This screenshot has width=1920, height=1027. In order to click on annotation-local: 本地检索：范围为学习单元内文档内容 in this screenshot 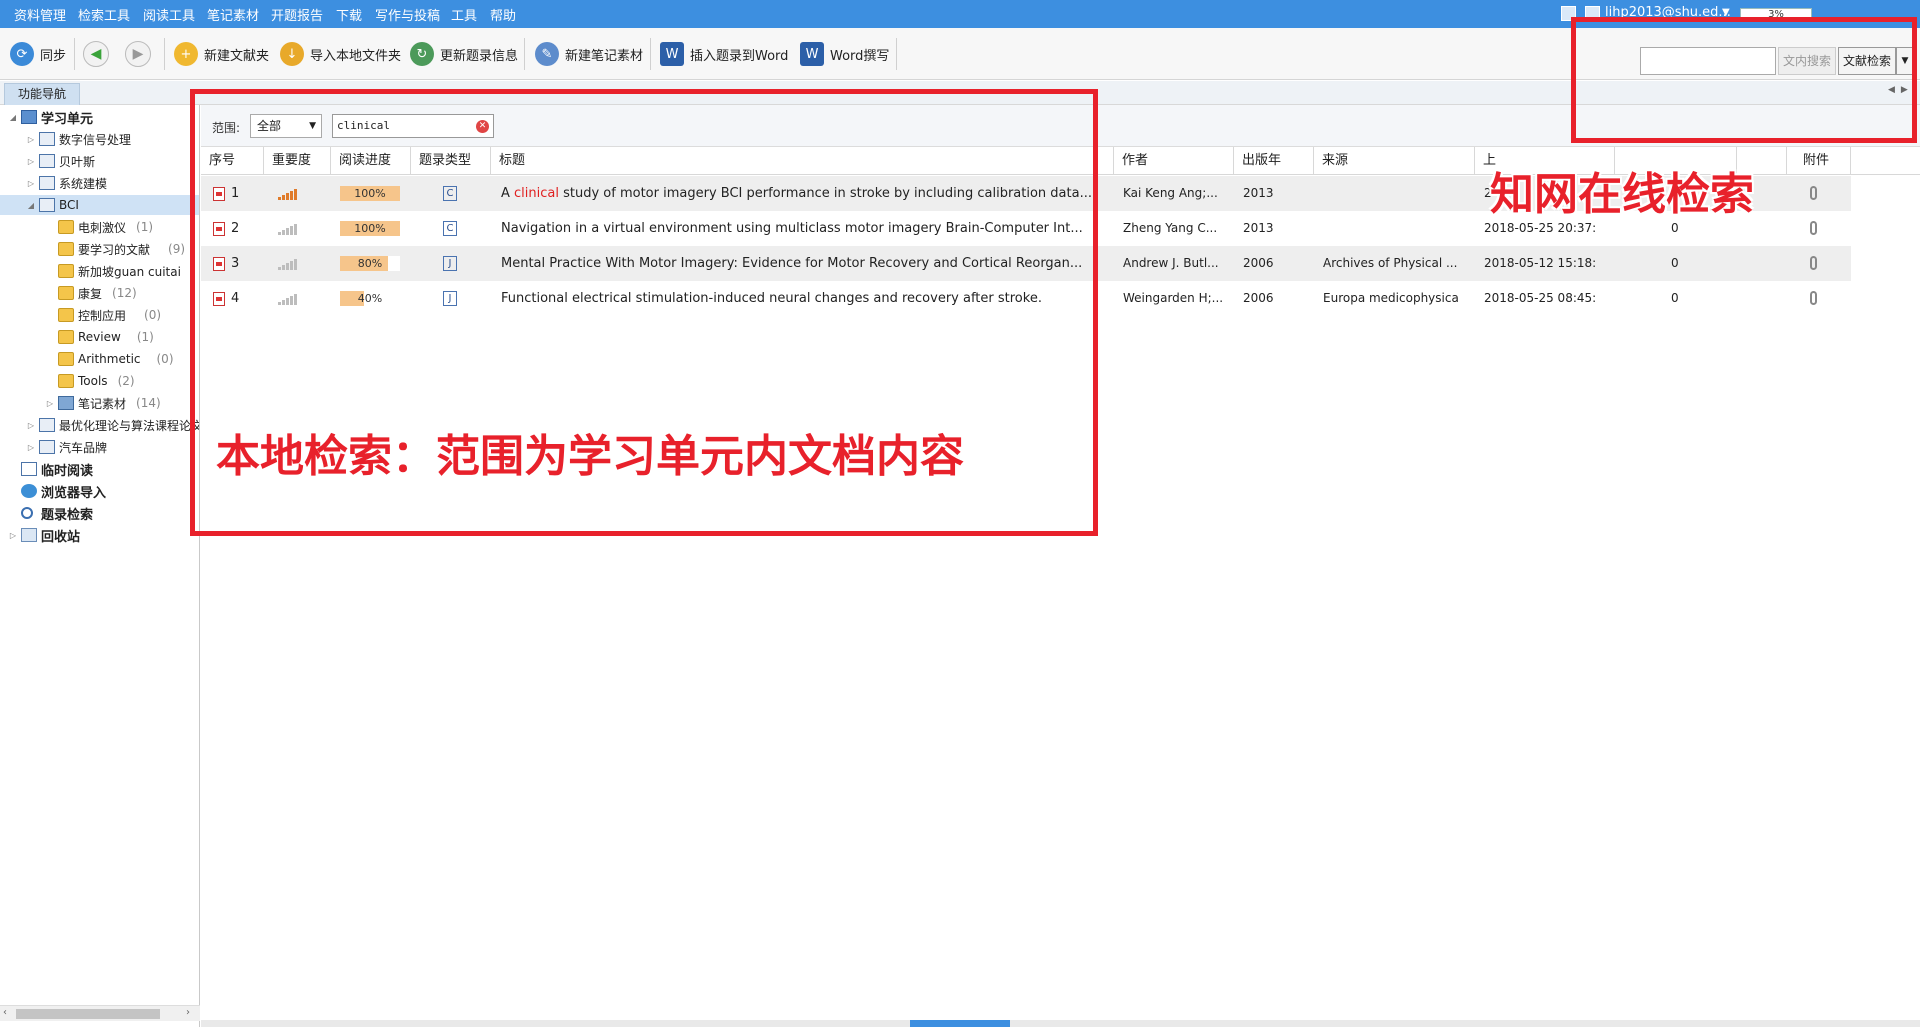, I will do `click(590, 456)`.